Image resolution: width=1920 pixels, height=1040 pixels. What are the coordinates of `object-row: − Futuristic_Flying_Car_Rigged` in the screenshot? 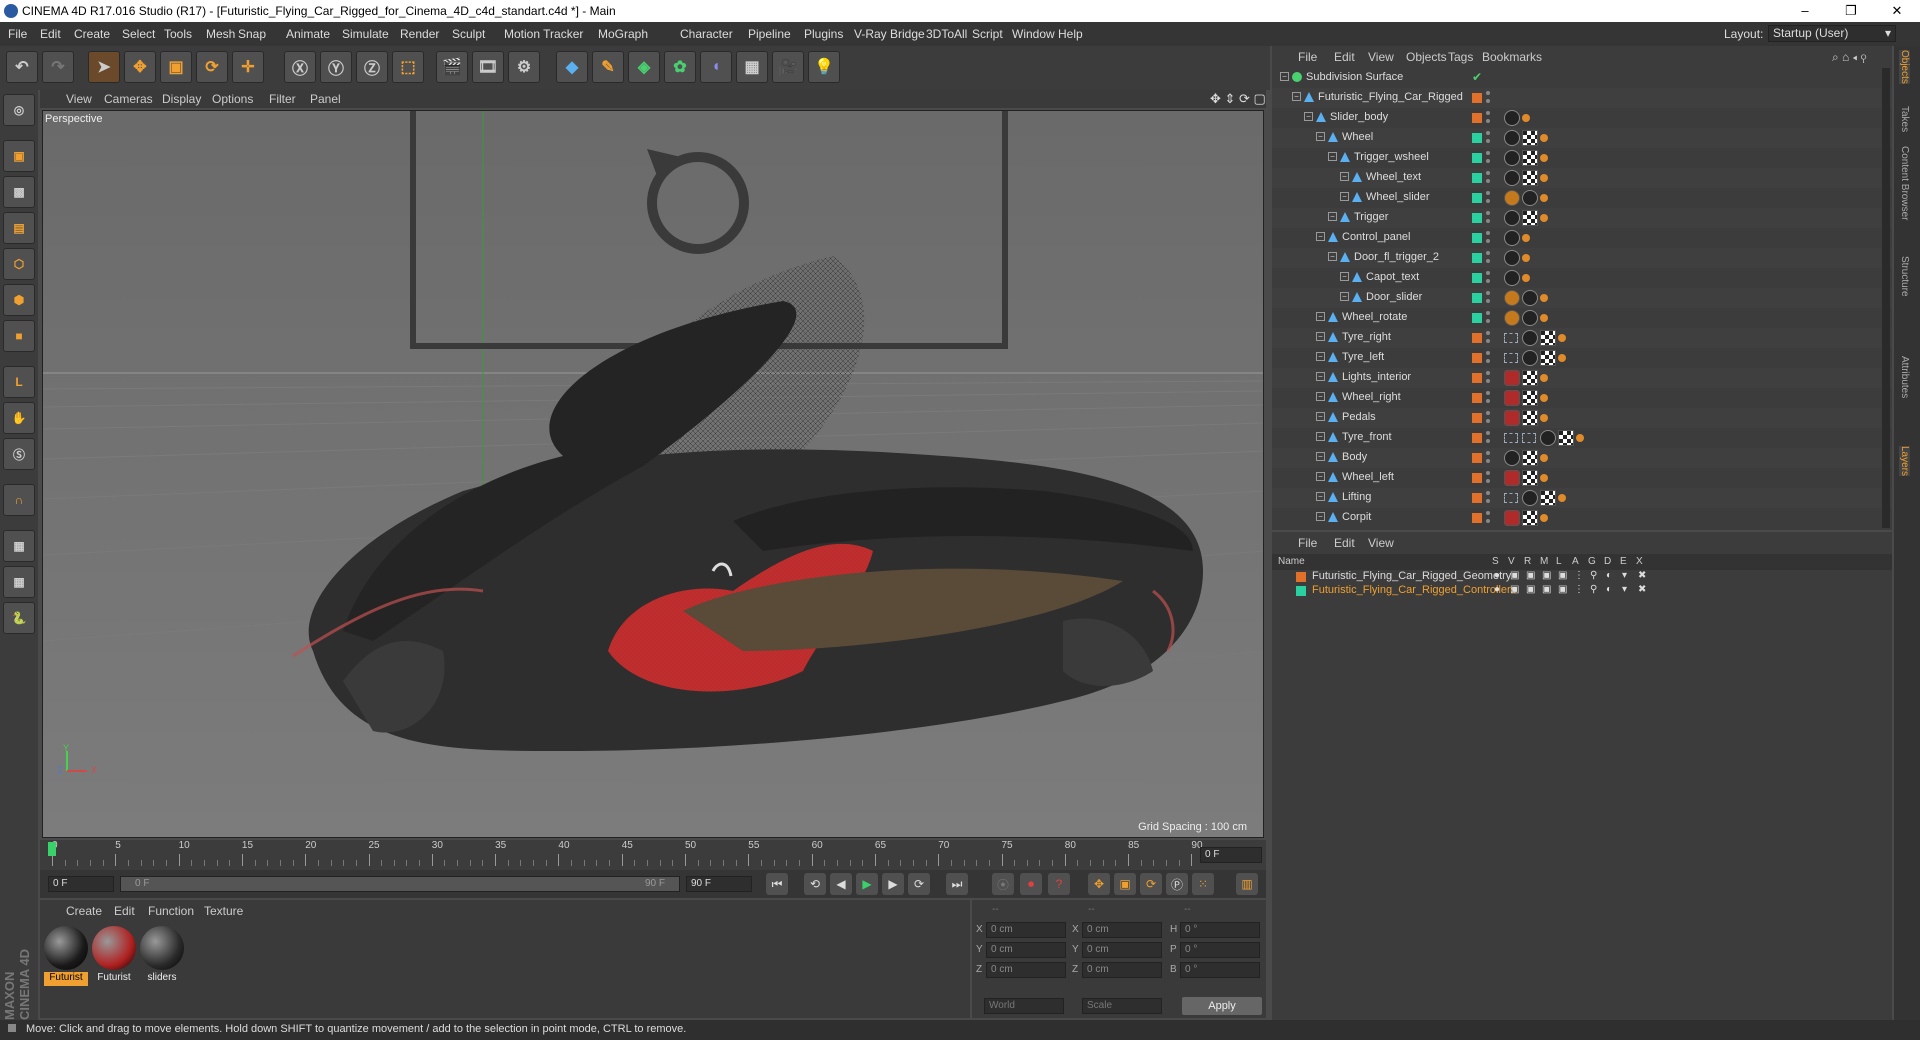 It's located at (1582, 98).